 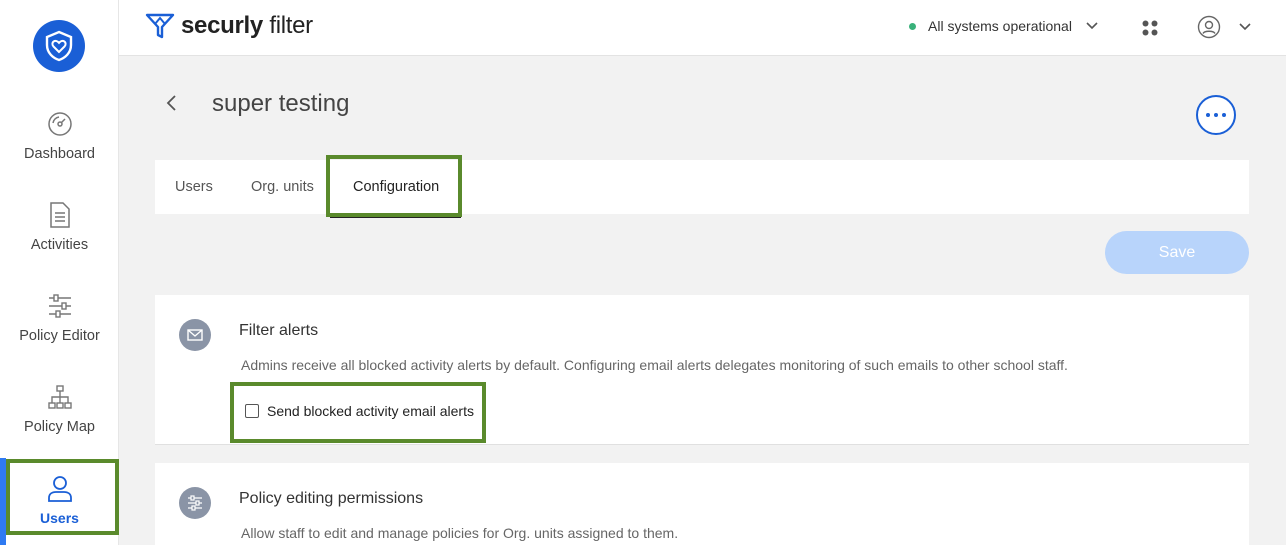 What do you see at coordinates (59, 141) in the screenshot?
I see `sidebar-item-dashboard: Dashboard` at bounding box center [59, 141].